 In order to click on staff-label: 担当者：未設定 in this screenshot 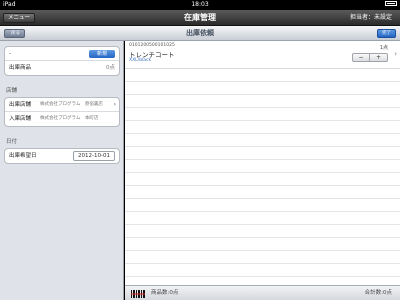, I will do `click(371, 18)`.